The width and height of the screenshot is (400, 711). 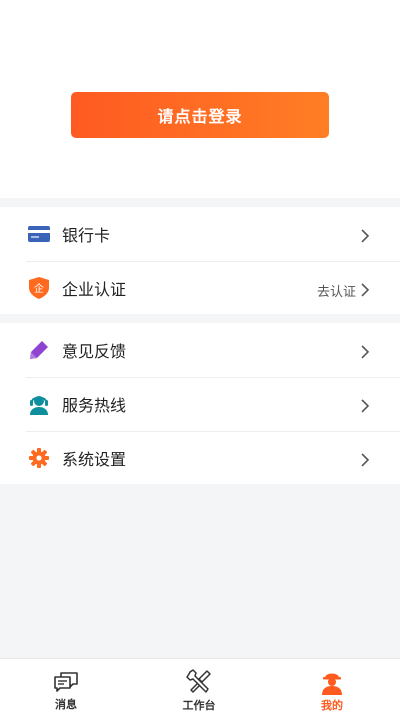 I want to click on menu-item-label: 意见反馈, so click(x=94, y=351).